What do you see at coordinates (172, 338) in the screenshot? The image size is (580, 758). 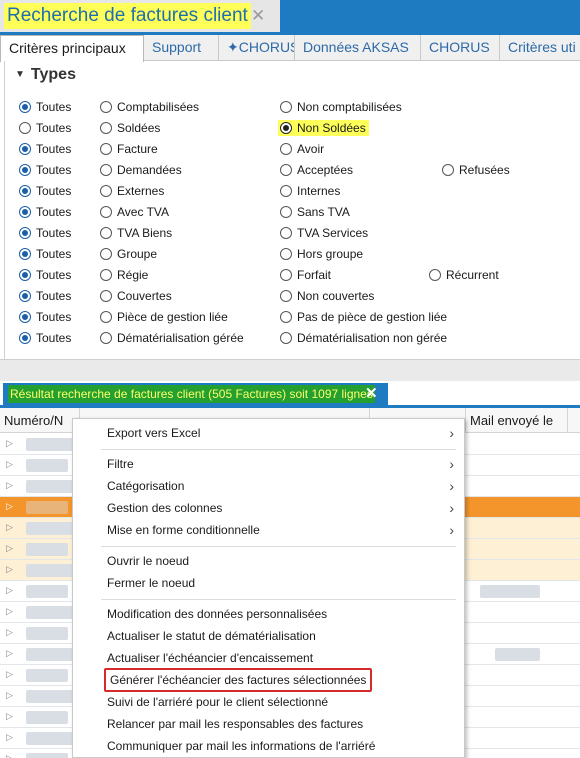 I see `radio-dematerialisation-geree: Dématérialisation gérée` at bounding box center [172, 338].